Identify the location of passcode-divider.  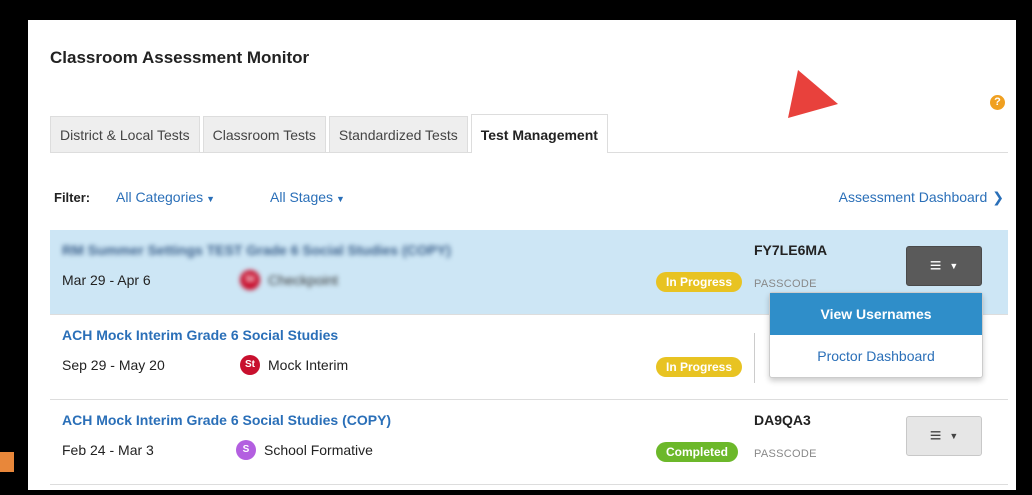
(754, 358).